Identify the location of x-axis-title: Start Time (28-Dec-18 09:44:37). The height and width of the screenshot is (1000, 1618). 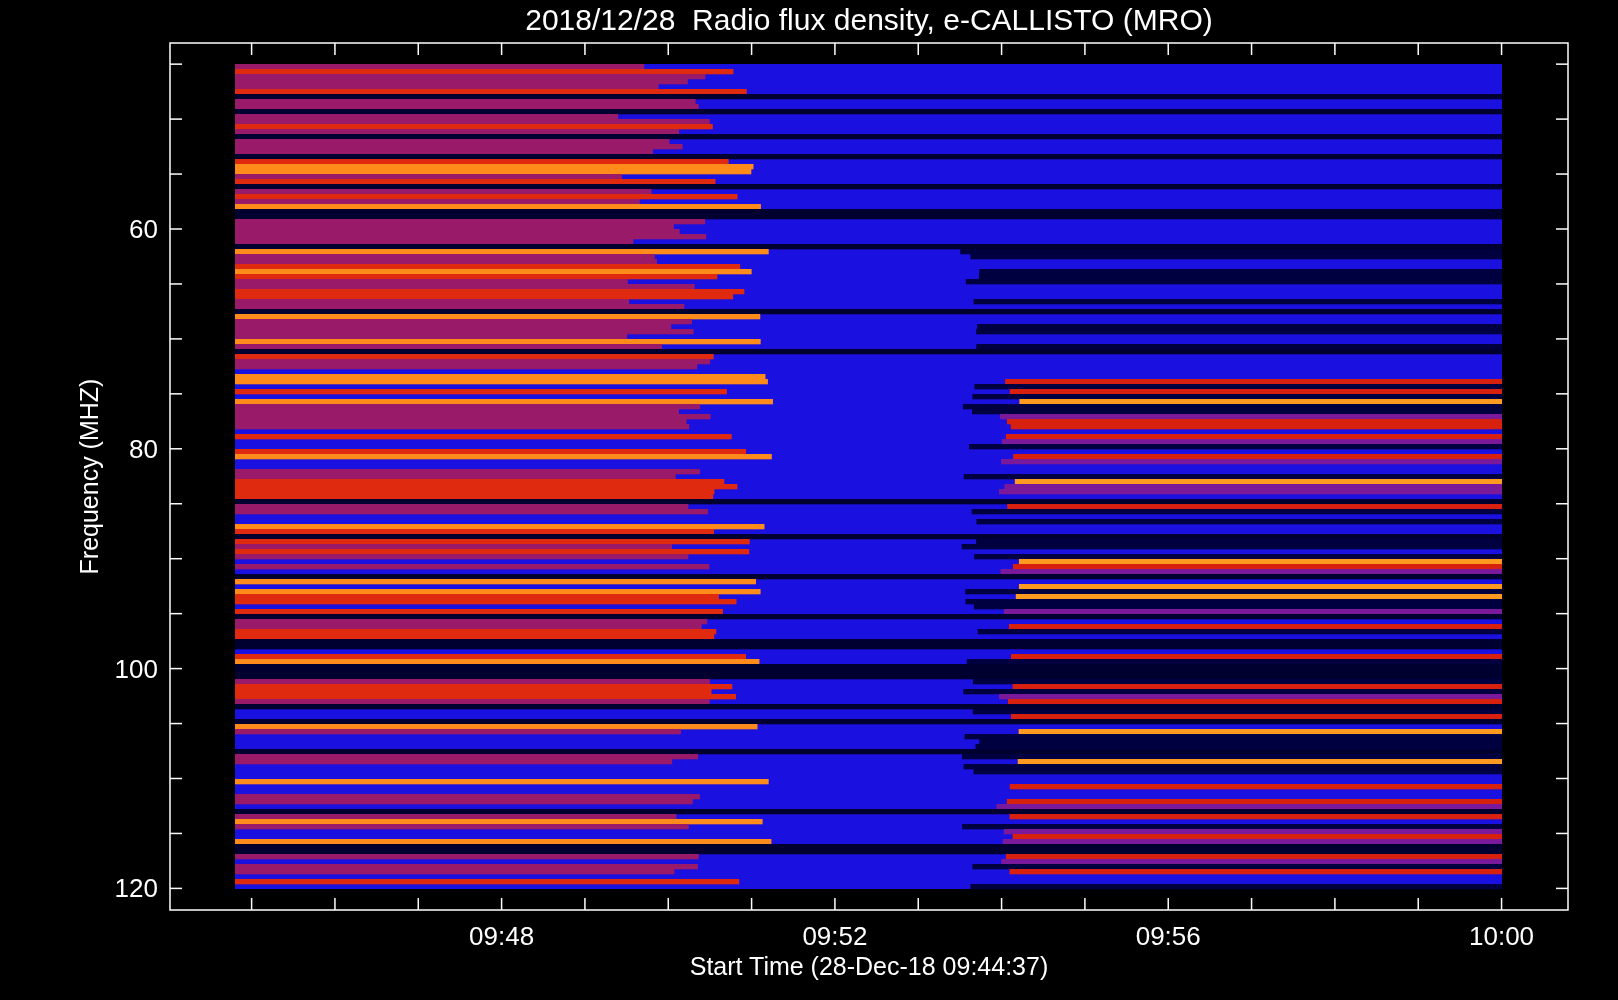
(869, 966).